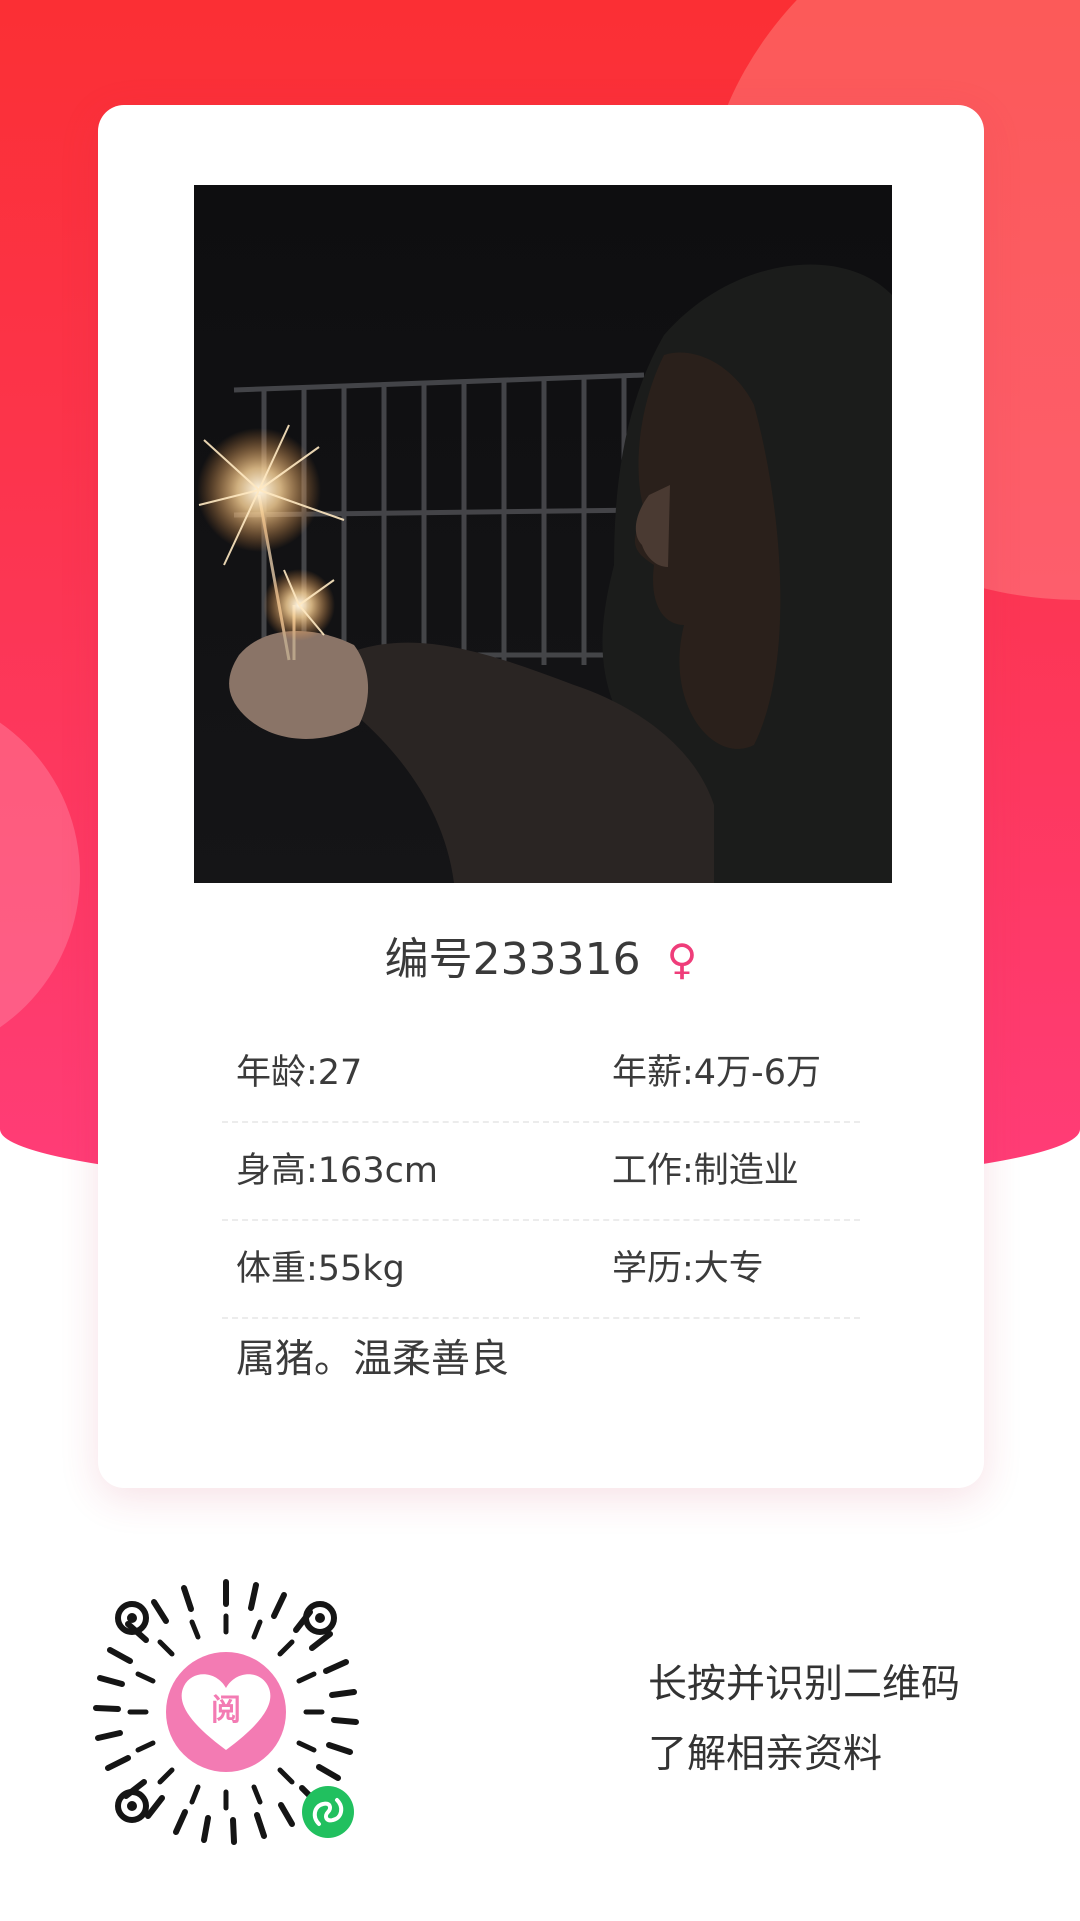 This screenshot has width=1080, height=1921. Describe the element at coordinates (804, 1720) in the screenshot. I see `qr-instructions: 长按并识别二维码 了解相亲资料` at that location.